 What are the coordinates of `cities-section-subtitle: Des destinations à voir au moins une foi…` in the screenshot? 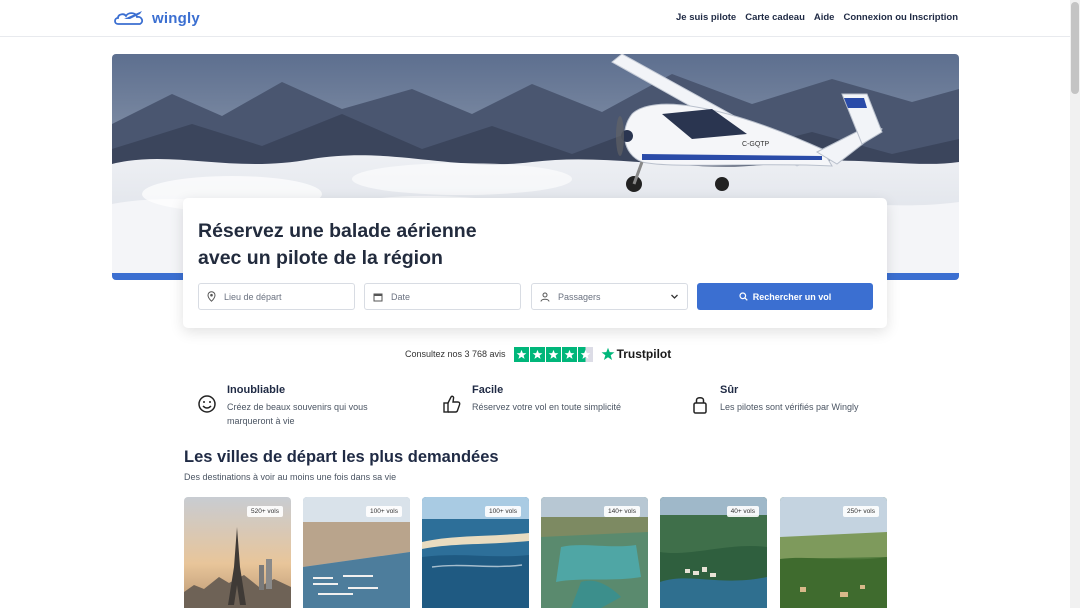 It's located at (290, 477).